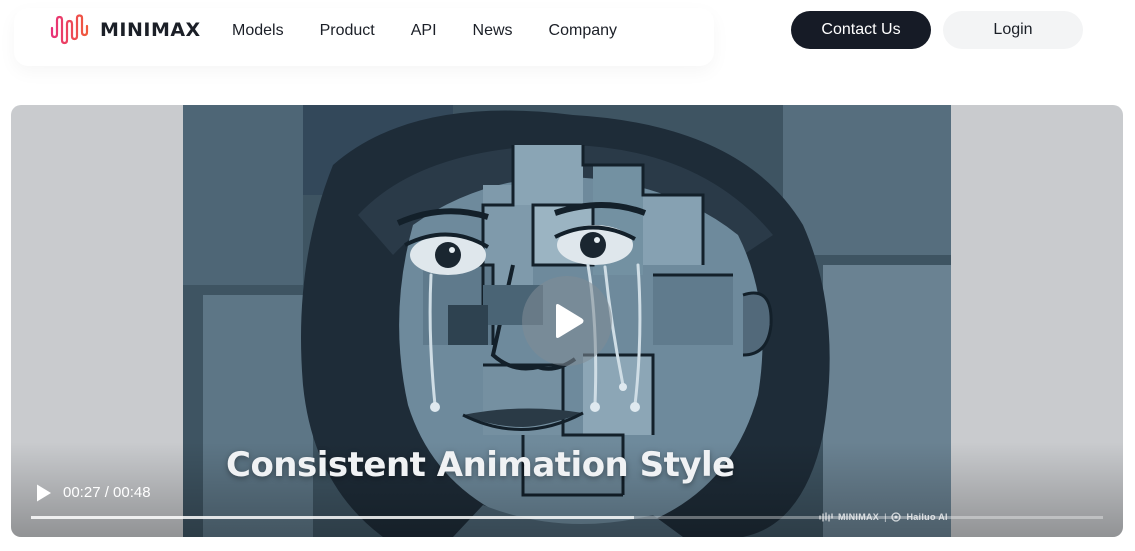 Image resolution: width=1135 pixels, height=551 pixels. What do you see at coordinates (826, 517) in the screenshot?
I see `minimax-wave-small-icon` at bounding box center [826, 517].